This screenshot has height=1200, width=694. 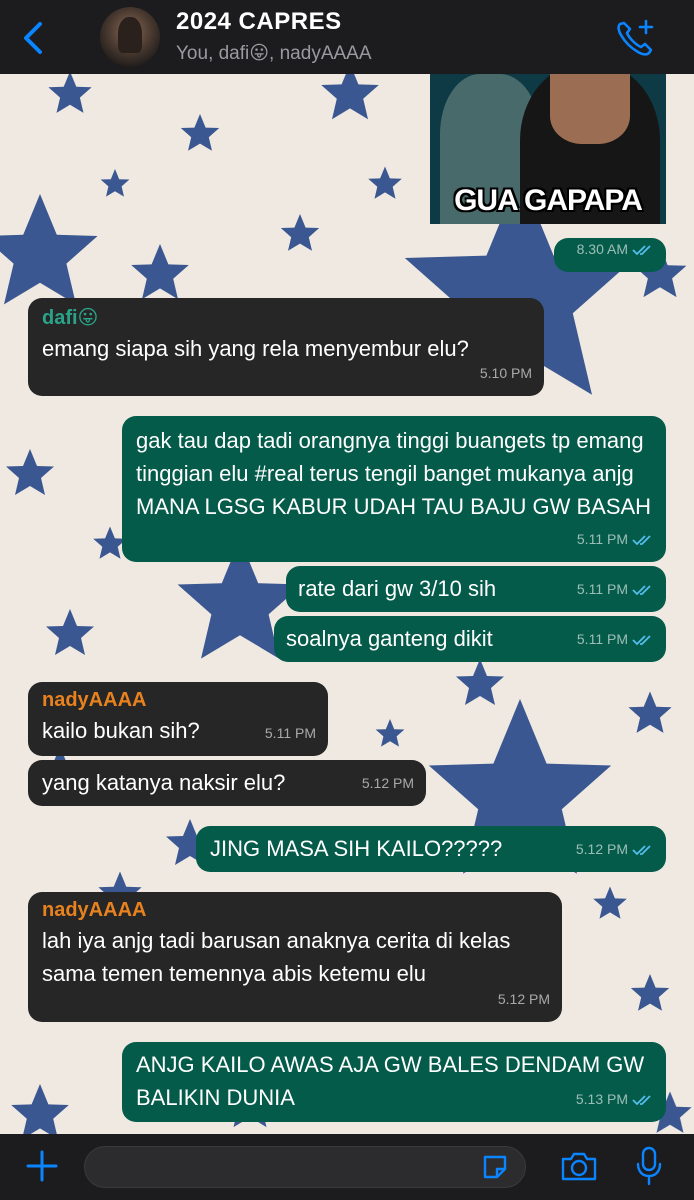 I want to click on sticker-image: GUA GAPAPA, so click(x=548, y=149).